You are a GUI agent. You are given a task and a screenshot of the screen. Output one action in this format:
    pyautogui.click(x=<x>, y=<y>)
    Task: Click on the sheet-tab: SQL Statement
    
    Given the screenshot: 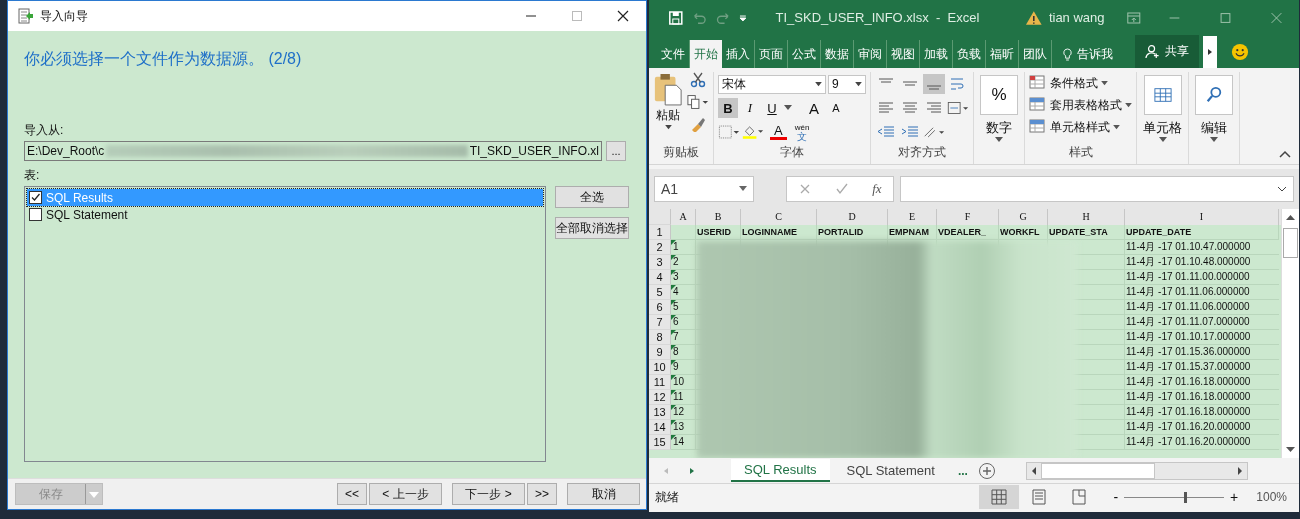 What is the action you would take?
    pyautogui.click(x=890, y=470)
    